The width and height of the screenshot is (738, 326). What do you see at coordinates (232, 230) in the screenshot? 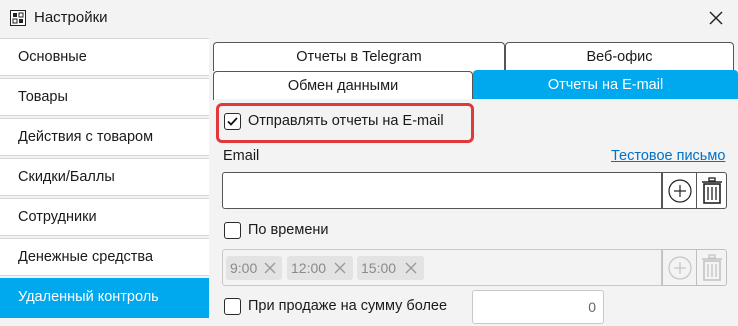
I see `by-time-checkbox` at bounding box center [232, 230].